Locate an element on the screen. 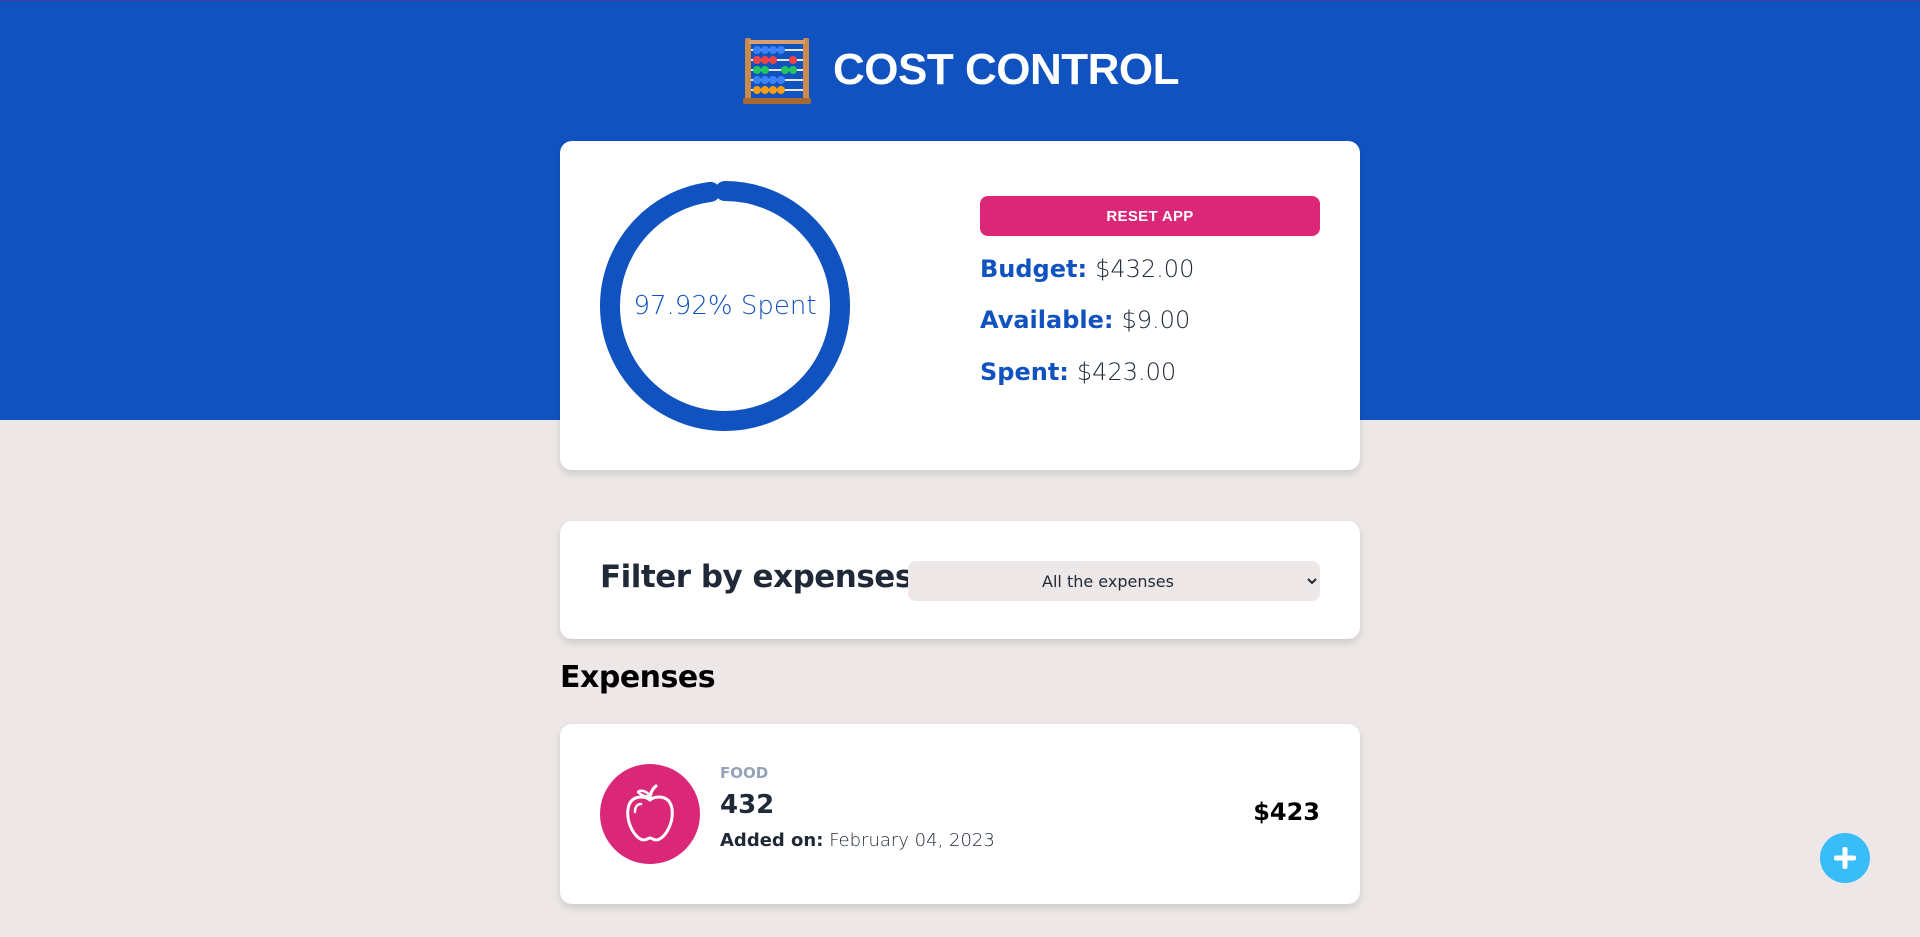 This screenshot has width=1920, height=937. budget-label: Budget: is located at coordinates (1034, 269).